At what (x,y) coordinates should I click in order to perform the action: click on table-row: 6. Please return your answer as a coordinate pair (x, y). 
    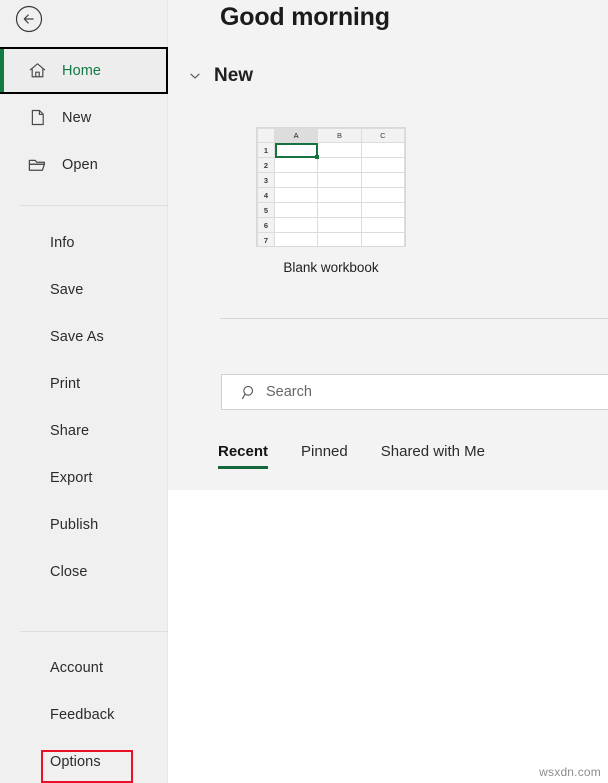
    Looking at the image, I should click on (331, 225).